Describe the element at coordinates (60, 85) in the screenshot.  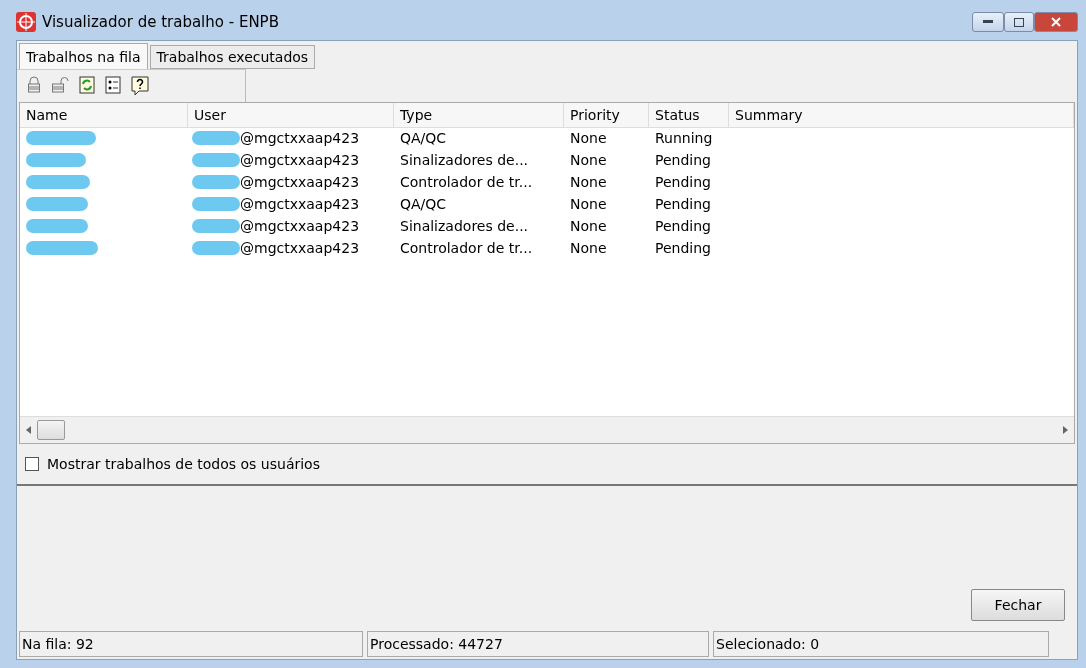
I see `open-padlock-icon` at that location.